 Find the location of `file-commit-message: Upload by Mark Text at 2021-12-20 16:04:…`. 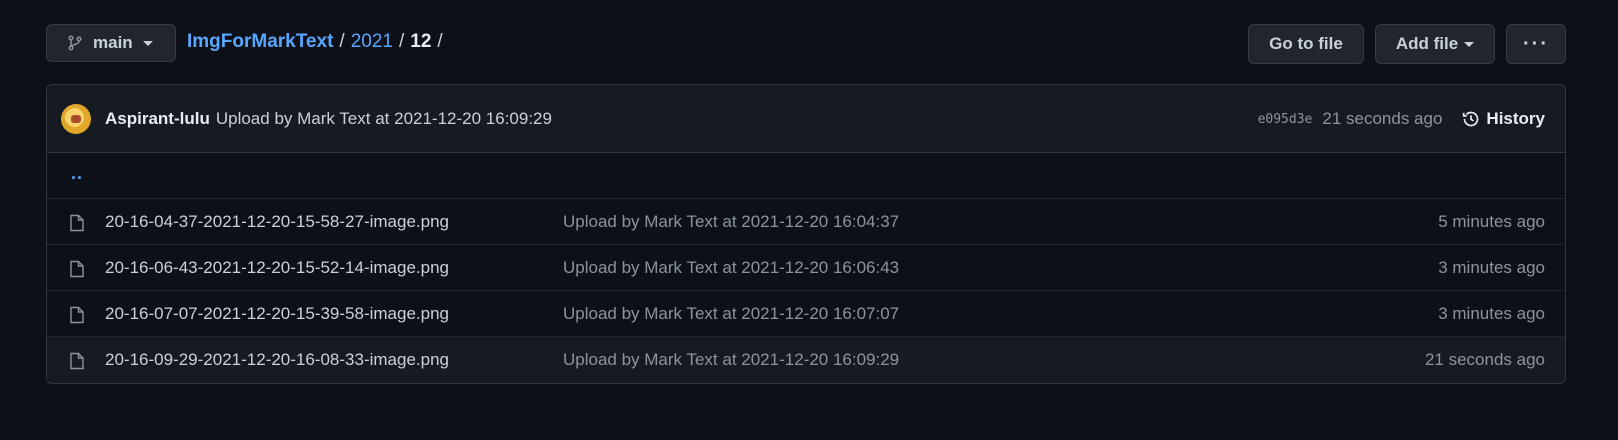

file-commit-message: Upload by Mark Text at 2021-12-20 16:04:… is located at coordinates (731, 222).